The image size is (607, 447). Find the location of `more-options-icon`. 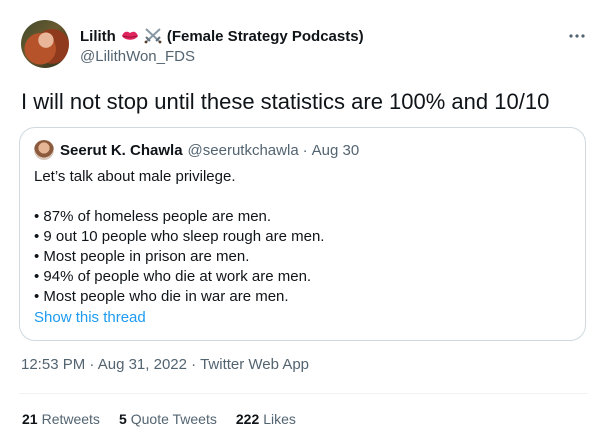

more-options-icon is located at coordinates (577, 36).